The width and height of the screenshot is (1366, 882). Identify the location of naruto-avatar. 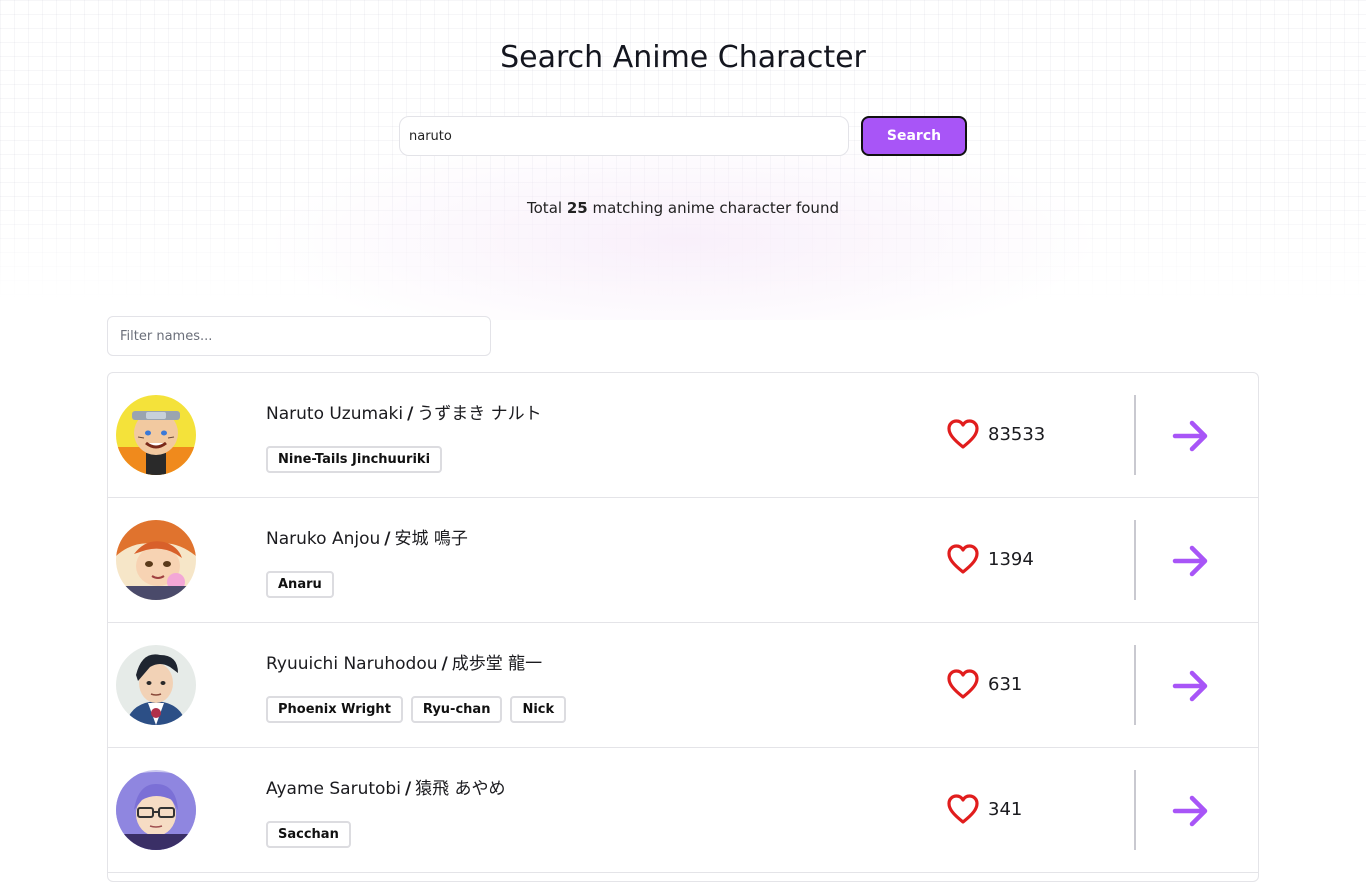
(156, 435).